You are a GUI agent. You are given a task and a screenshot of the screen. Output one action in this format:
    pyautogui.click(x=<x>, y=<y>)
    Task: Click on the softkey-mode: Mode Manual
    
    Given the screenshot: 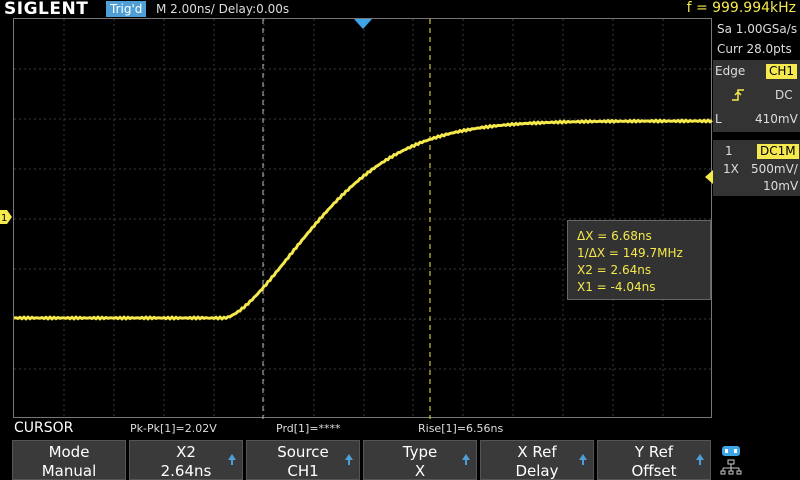 What is the action you would take?
    pyautogui.click(x=69, y=460)
    